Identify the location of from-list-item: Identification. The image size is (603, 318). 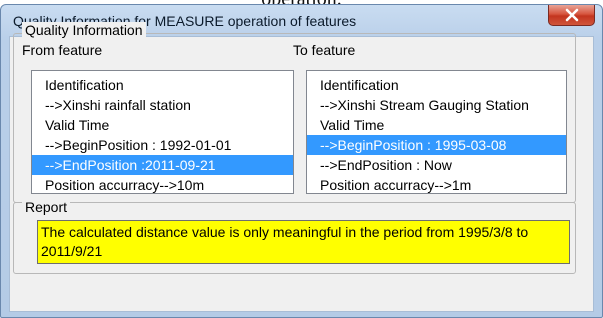
(162, 85).